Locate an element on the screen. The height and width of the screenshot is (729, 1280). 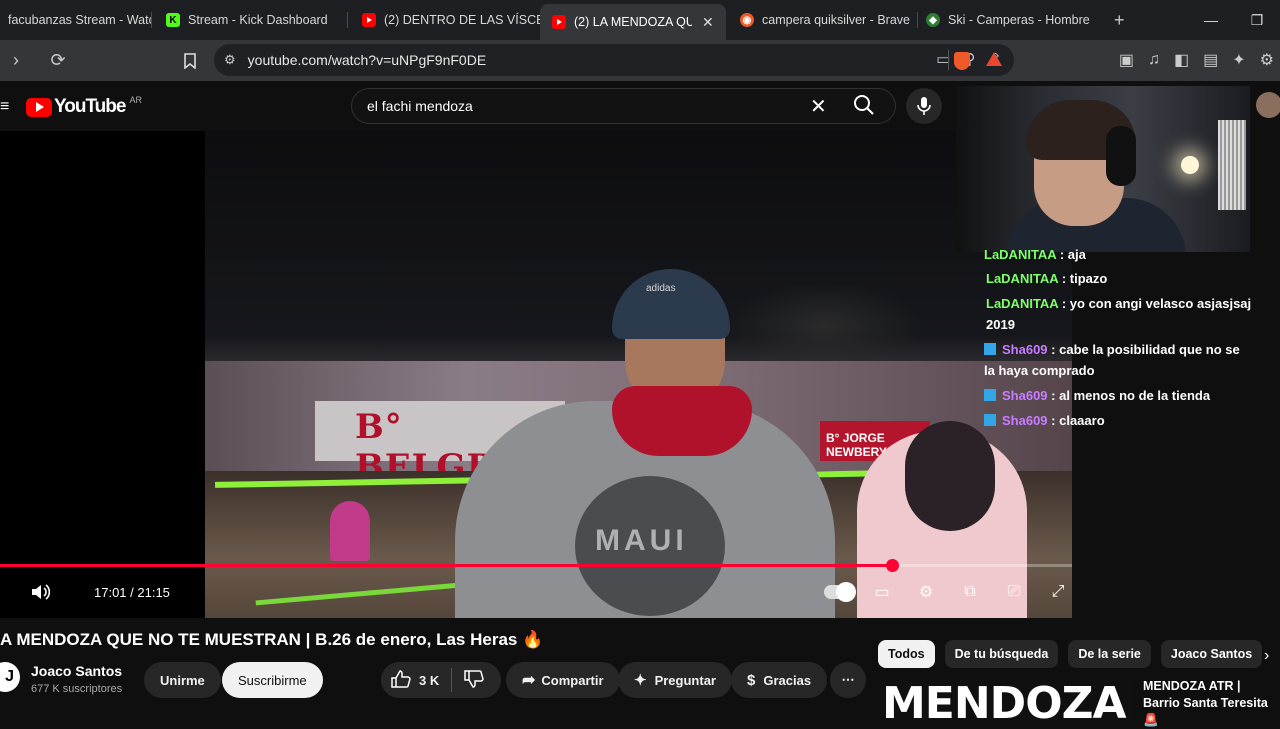
share-button: ➦ Compartir is located at coordinates (563, 680).